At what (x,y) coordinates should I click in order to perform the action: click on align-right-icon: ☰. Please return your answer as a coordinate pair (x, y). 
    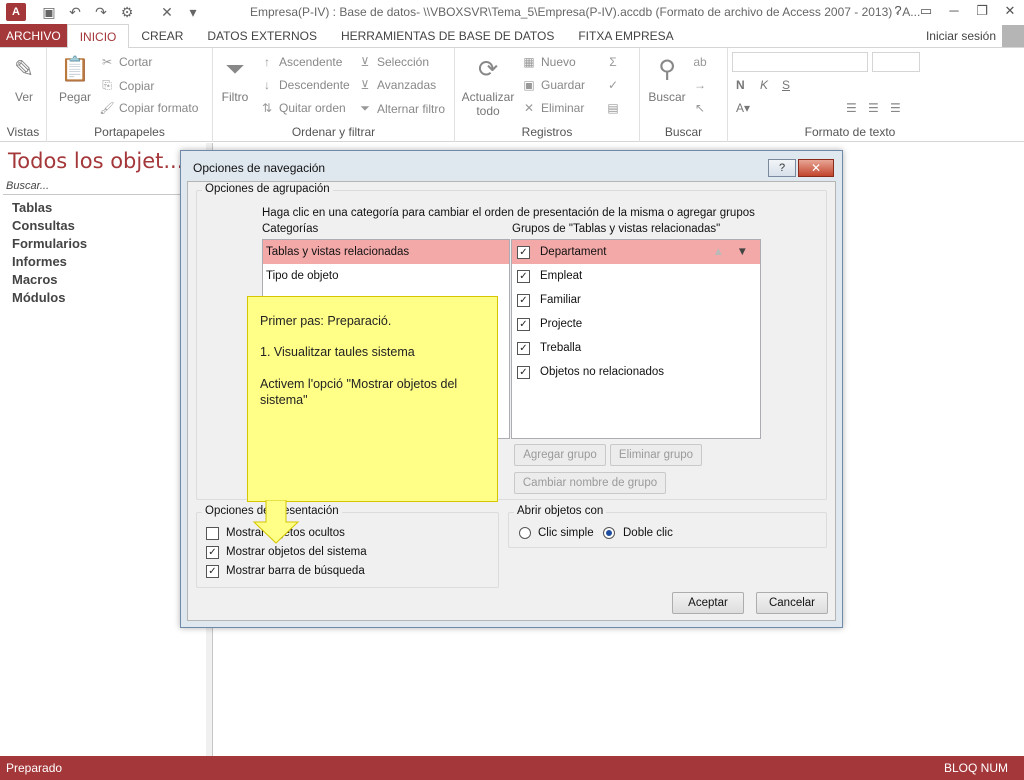
    Looking at the image, I should click on (895, 108).